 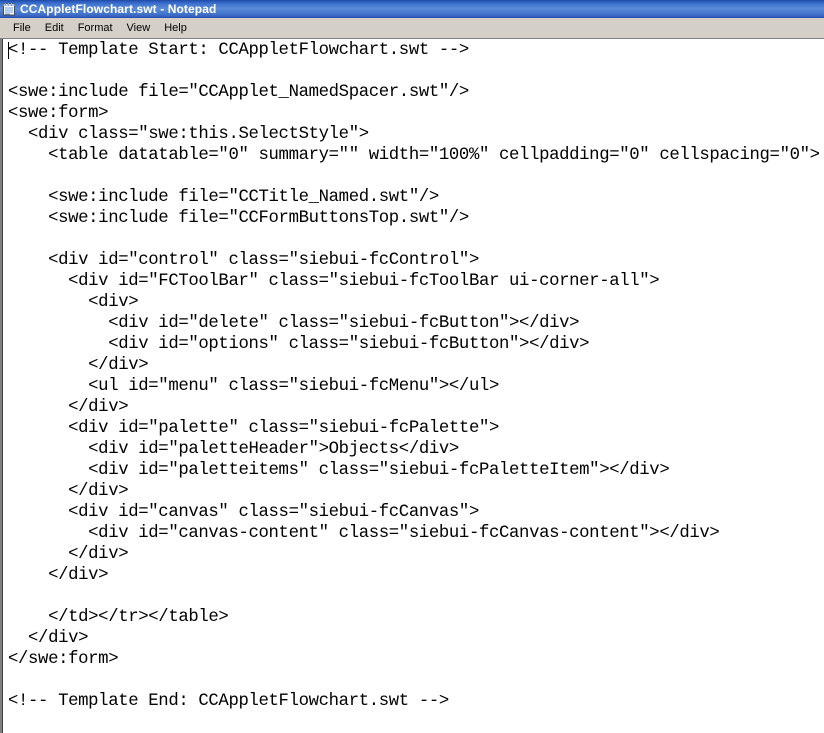 I want to click on menu-item-view: View, so click(x=139, y=28).